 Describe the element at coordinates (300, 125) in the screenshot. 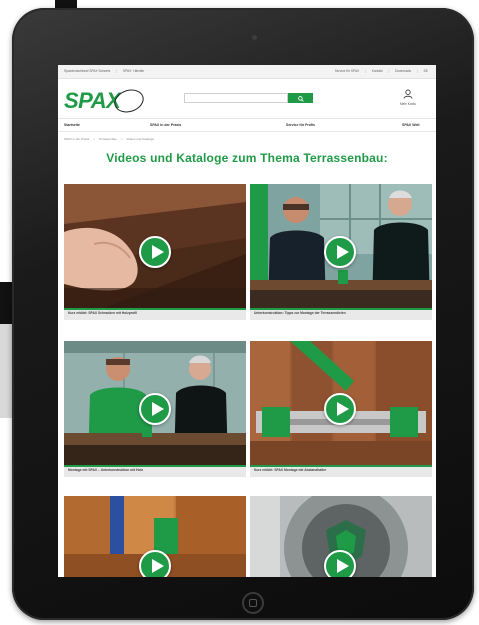

I see `nav-item-service: Service für Profis` at that location.